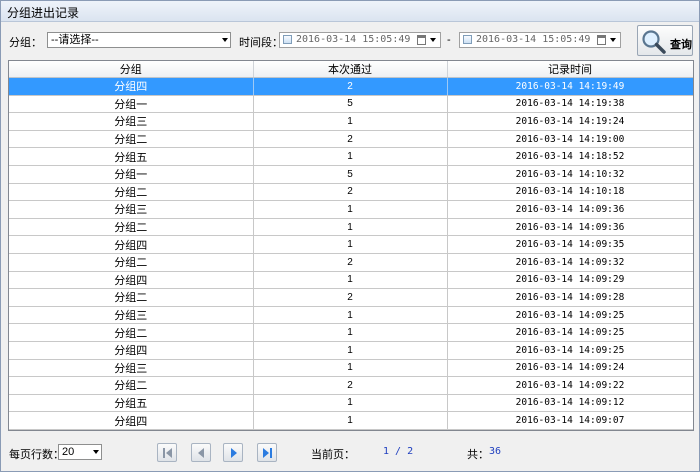 This screenshot has width=700, height=472. What do you see at coordinates (495, 451) in the screenshot?
I see `total-value: 36` at bounding box center [495, 451].